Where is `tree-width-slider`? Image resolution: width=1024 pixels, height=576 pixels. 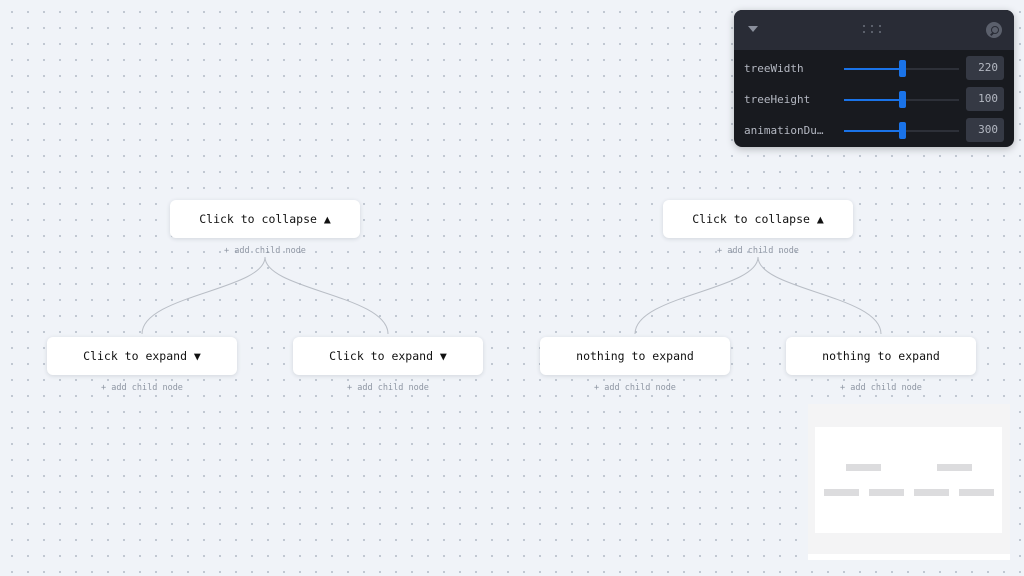 tree-width-slider is located at coordinates (901, 68).